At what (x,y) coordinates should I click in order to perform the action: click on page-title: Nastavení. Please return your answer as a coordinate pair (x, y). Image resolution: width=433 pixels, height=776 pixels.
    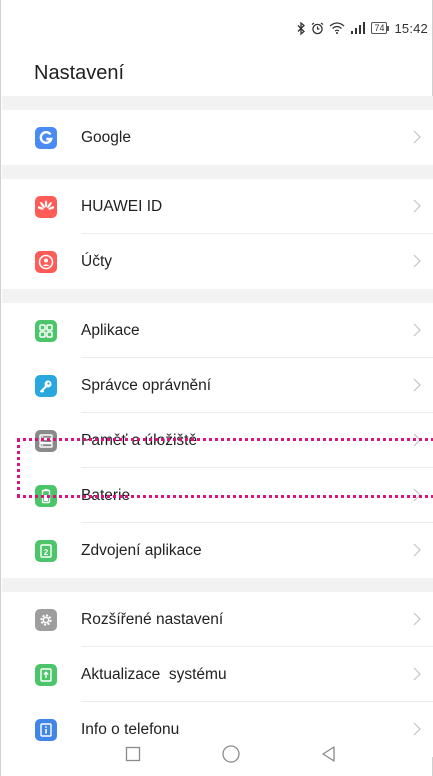
    Looking at the image, I should click on (79, 73).